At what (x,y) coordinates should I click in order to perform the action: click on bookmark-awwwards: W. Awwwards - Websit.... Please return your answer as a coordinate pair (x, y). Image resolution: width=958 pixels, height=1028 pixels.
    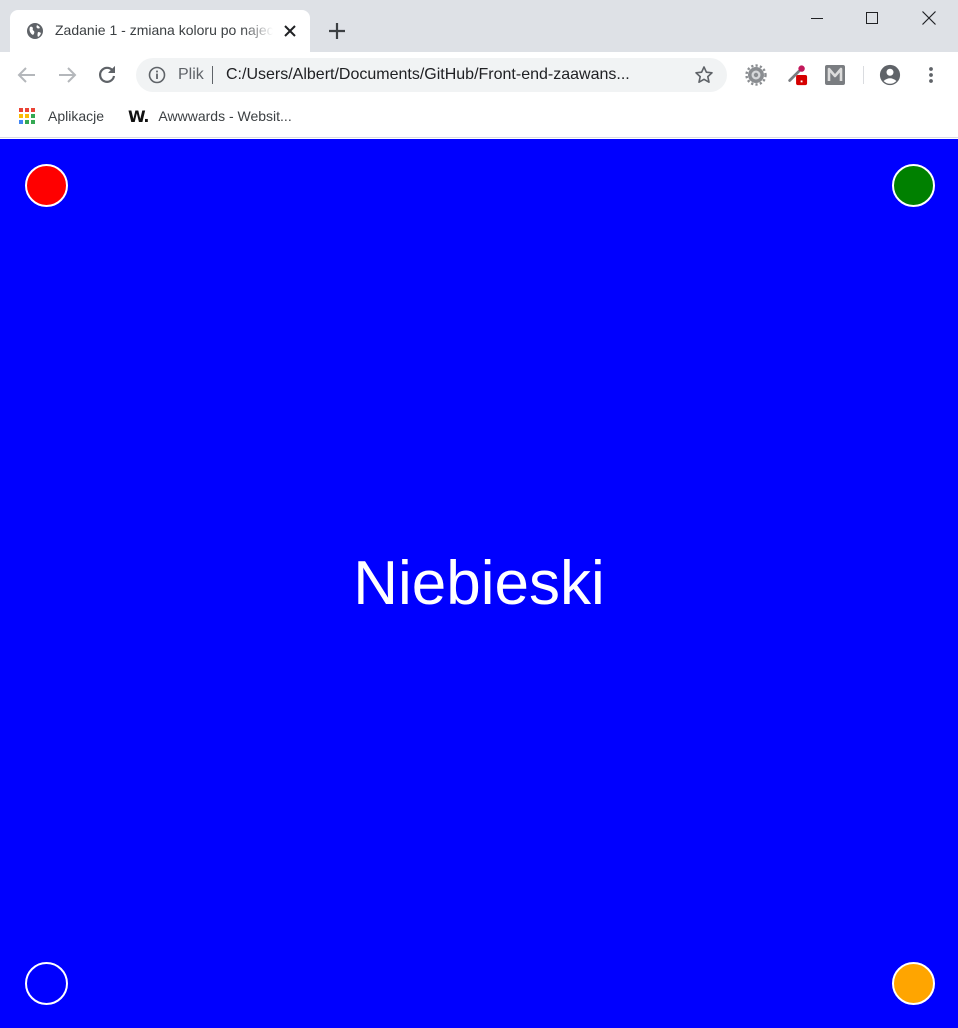
    Looking at the image, I should click on (210, 116).